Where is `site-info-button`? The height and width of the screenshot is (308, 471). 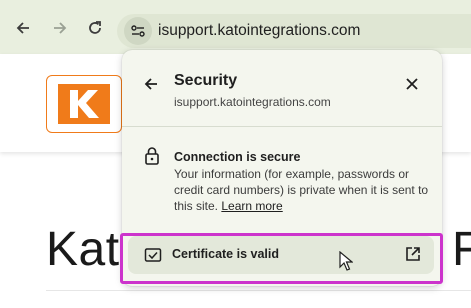
site-info-button is located at coordinates (138, 31).